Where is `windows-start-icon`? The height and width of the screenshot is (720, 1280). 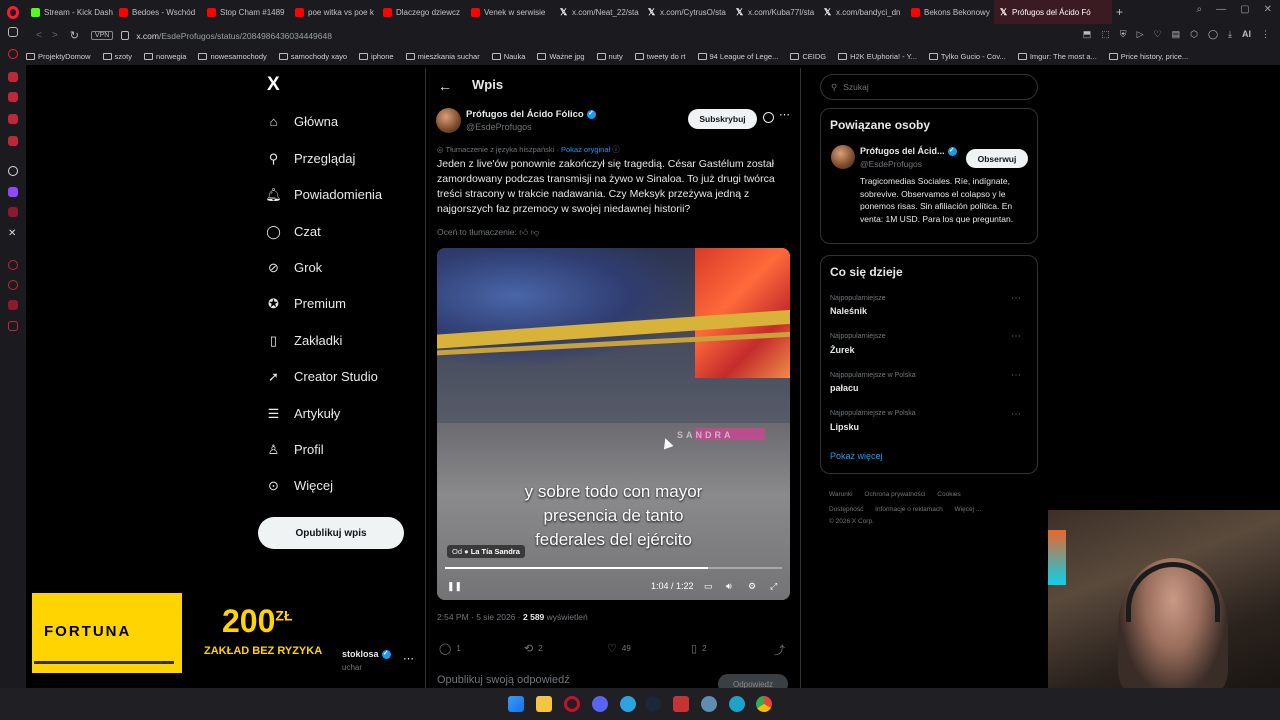 windows-start-icon is located at coordinates (516, 704).